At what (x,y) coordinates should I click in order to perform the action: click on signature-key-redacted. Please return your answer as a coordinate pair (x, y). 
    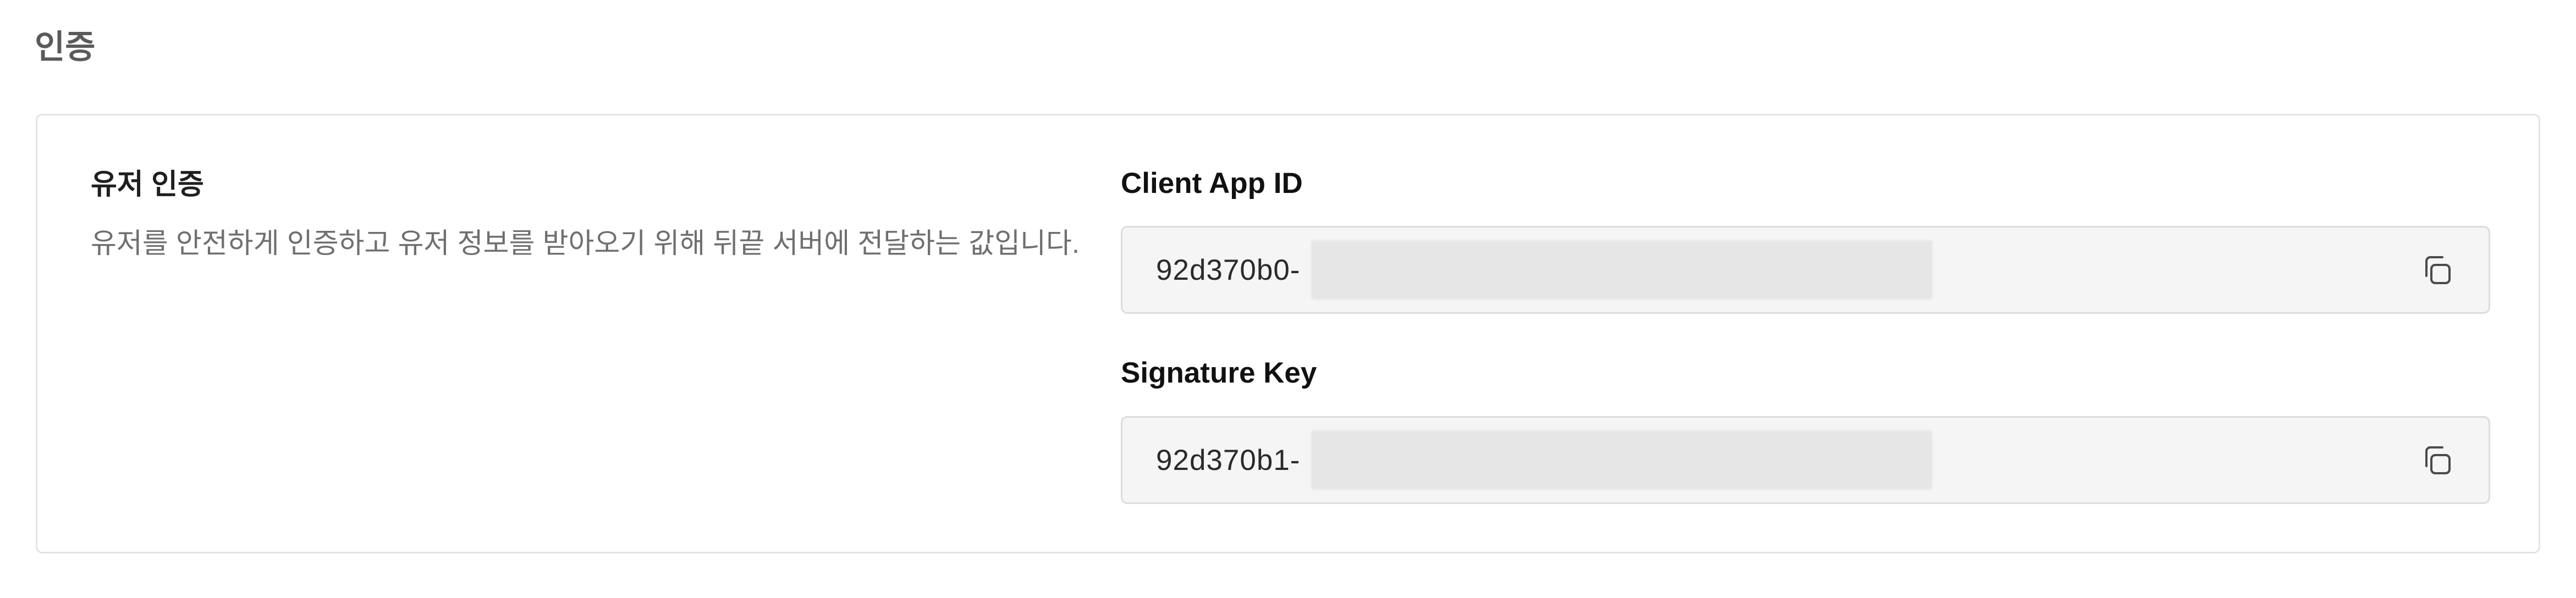
    Looking at the image, I should click on (1622, 460).